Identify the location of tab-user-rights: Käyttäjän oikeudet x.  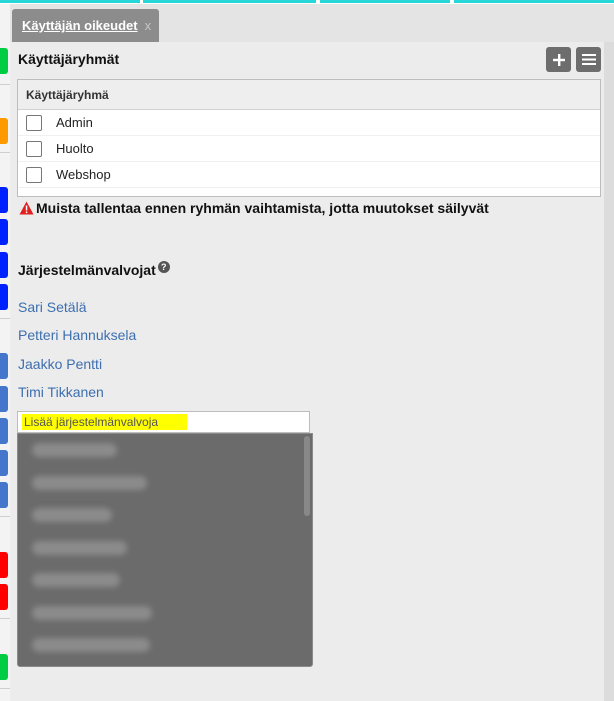
(85, 25).